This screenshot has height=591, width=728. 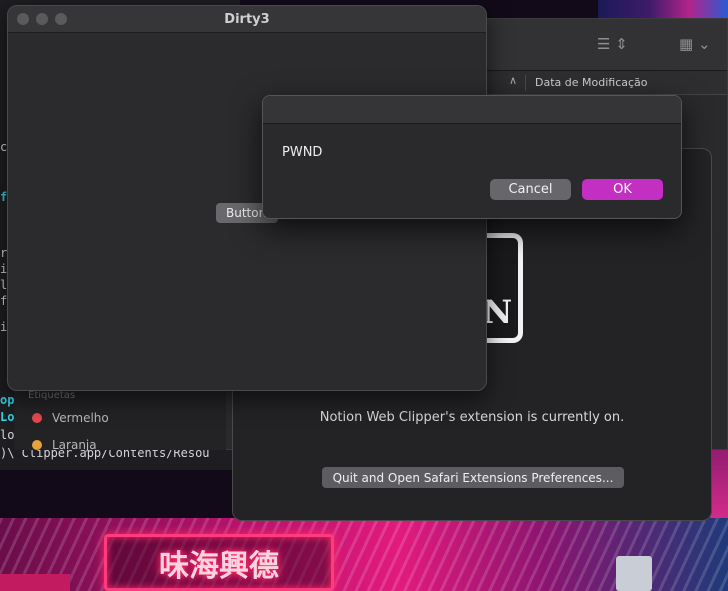 I want to click on column-date-modified: Data de Modificação, so click(x=591, y=82).